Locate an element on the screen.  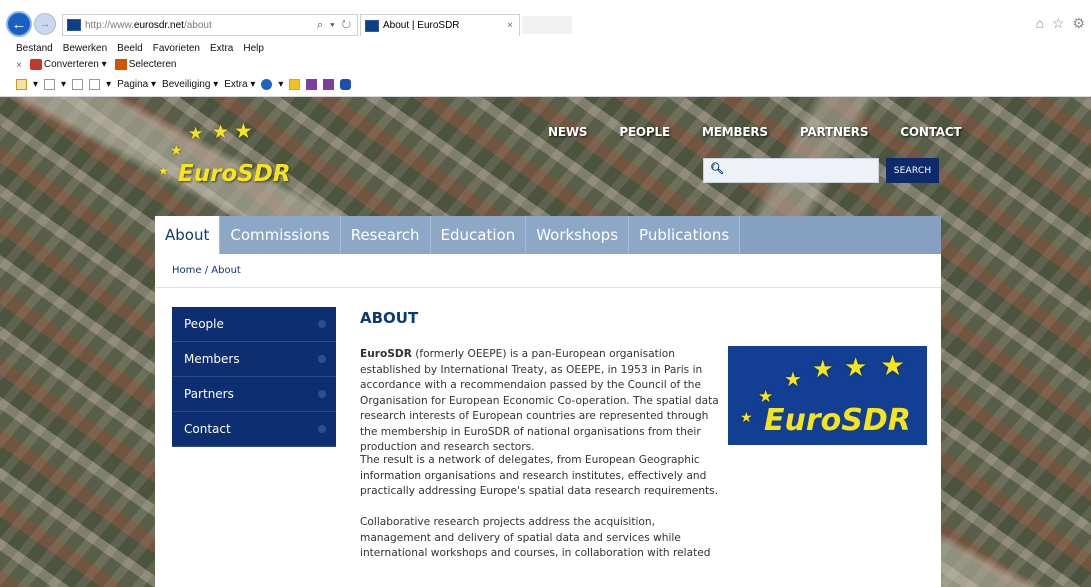
menu-help: Help is located at coordinates (253, 48).